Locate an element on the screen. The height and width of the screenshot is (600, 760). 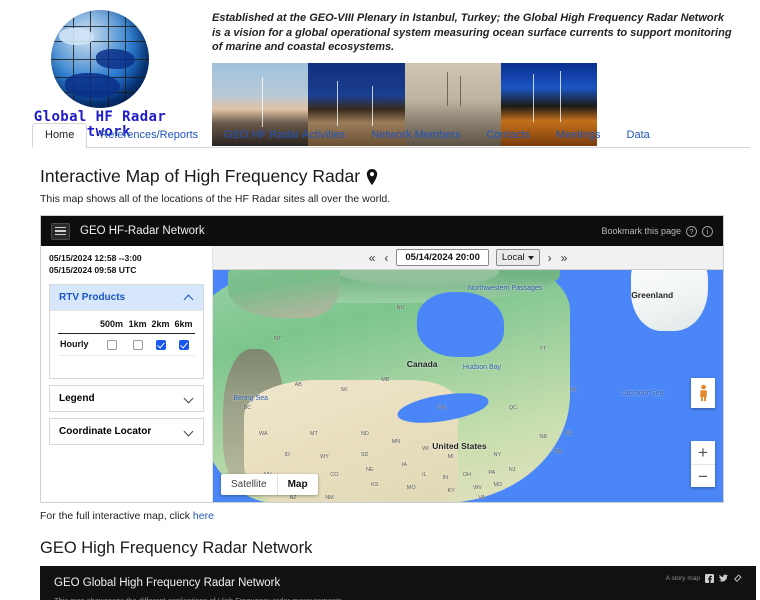
map-label-hudson-bay: Hudson Bay is located at coordinates (482, 368).